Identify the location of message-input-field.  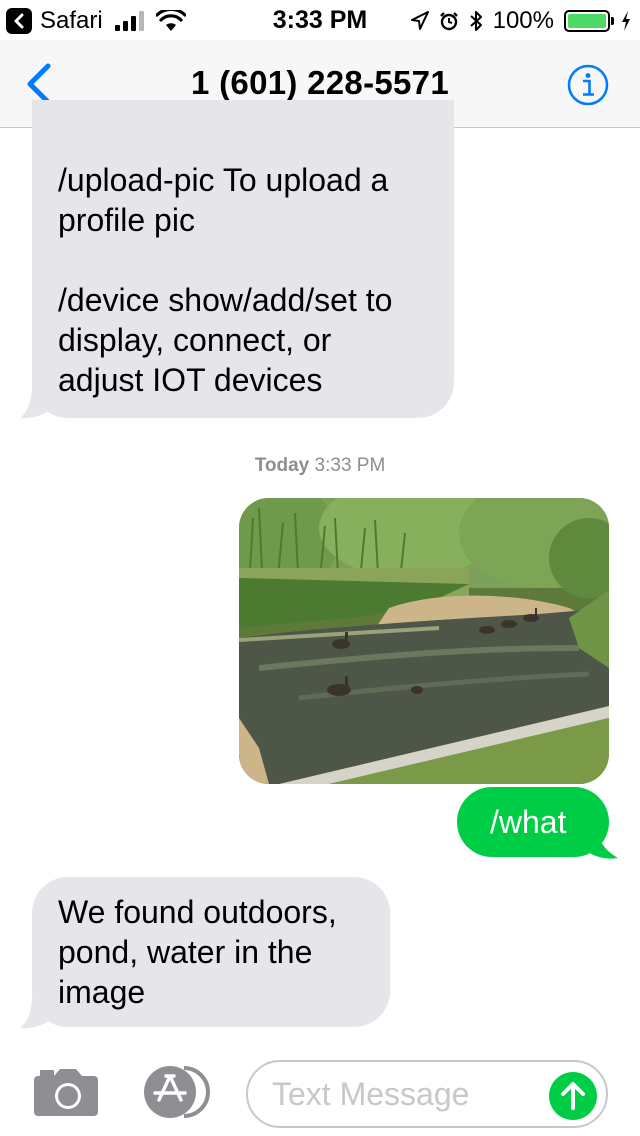
(427, 1094).